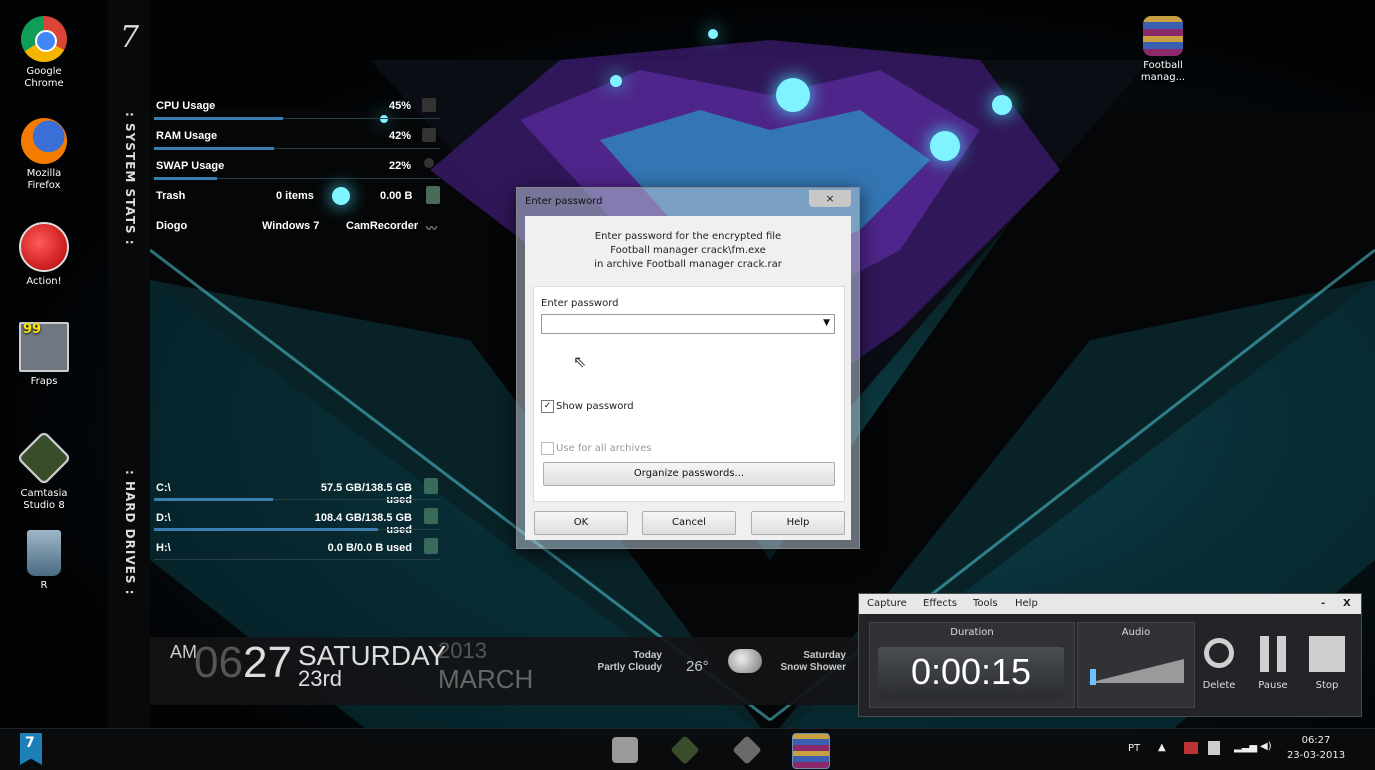 The width and height of the screenshot is (1375, 770). I want to click on cancel-button: Cancel, so click(689, 523).